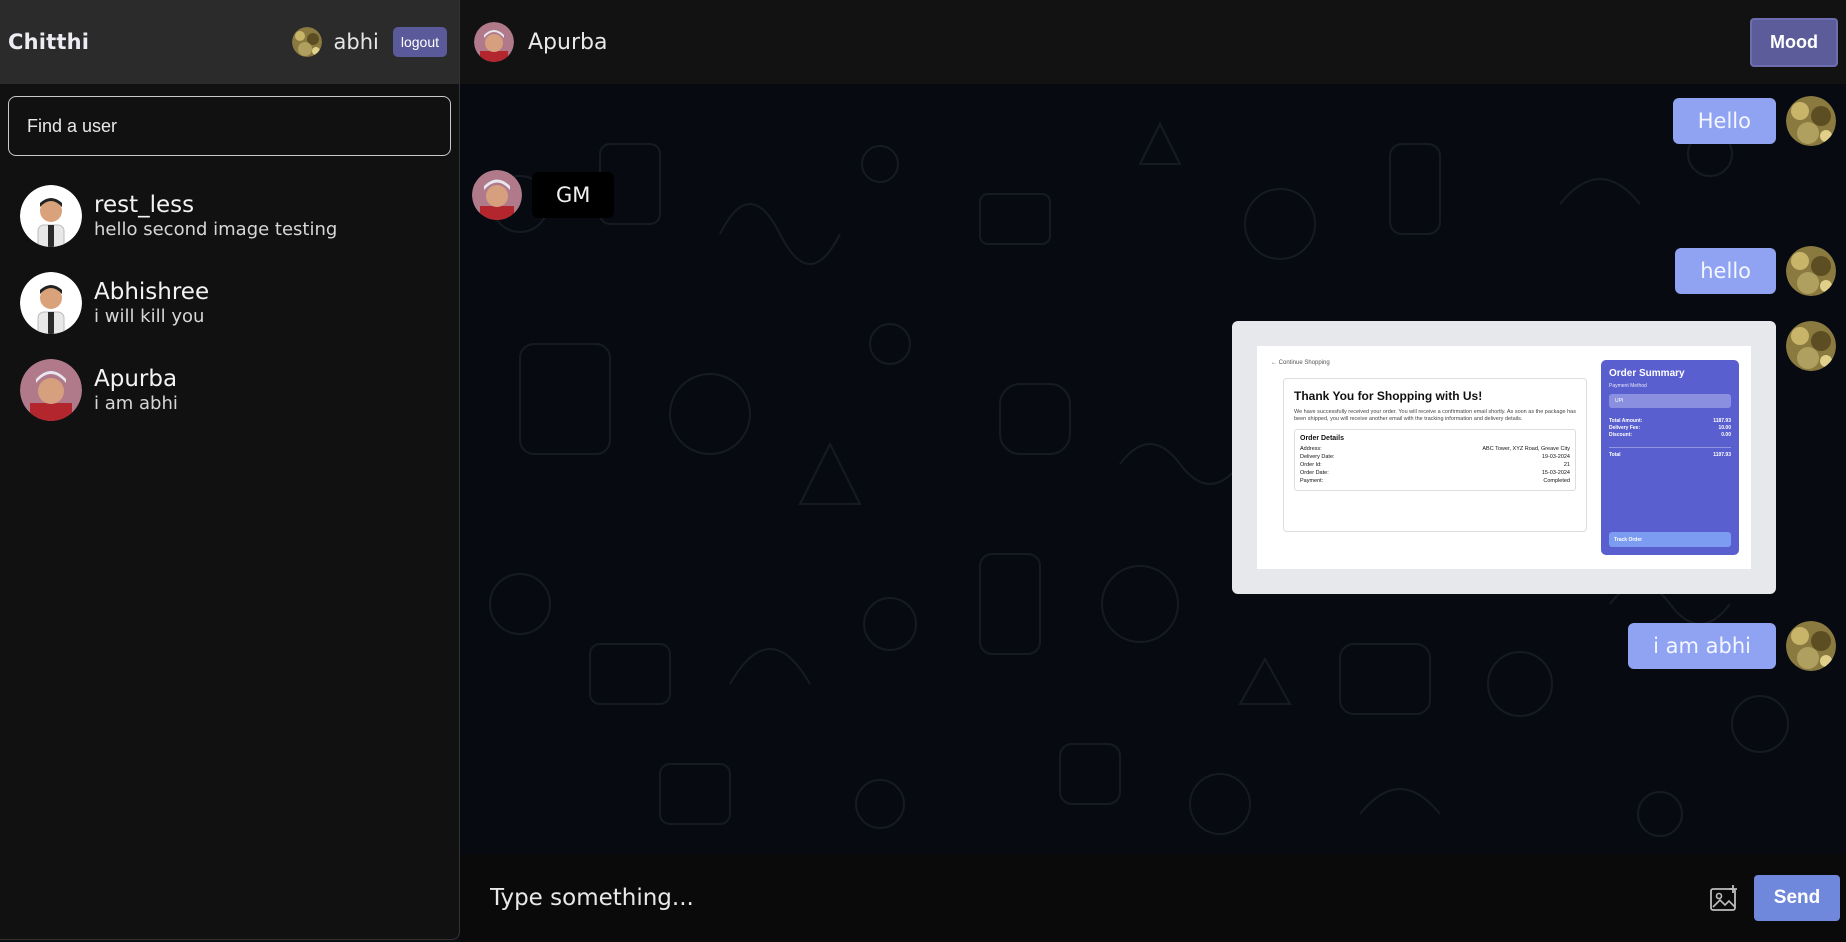  I want to click on total-value: 1197.93, so click(1722, 455).